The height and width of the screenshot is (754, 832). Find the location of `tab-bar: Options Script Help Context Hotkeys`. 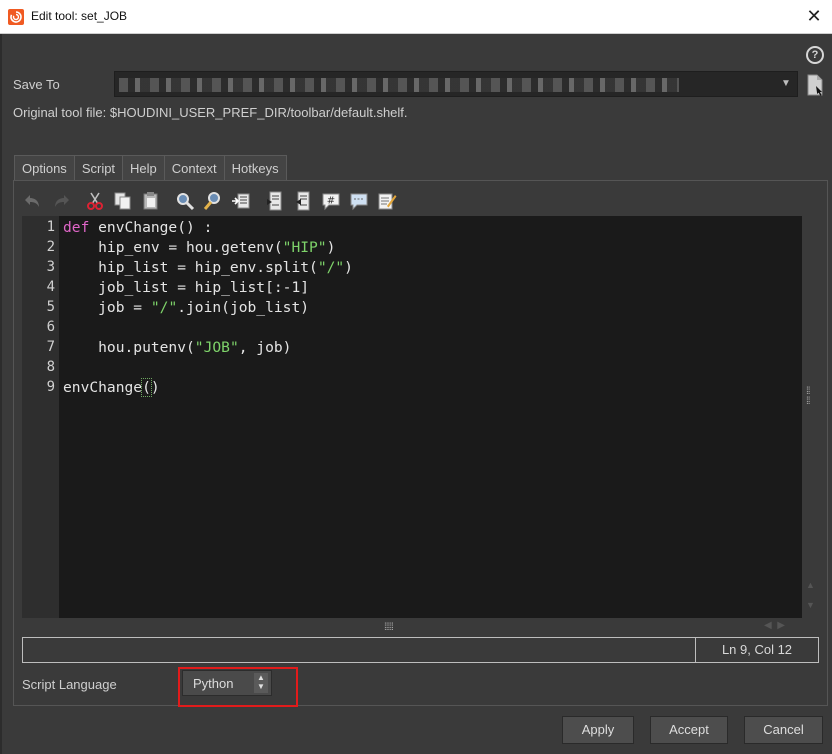

tab-bar: Options Script Help Context Hotkeys is located at coordinates (150, 168).